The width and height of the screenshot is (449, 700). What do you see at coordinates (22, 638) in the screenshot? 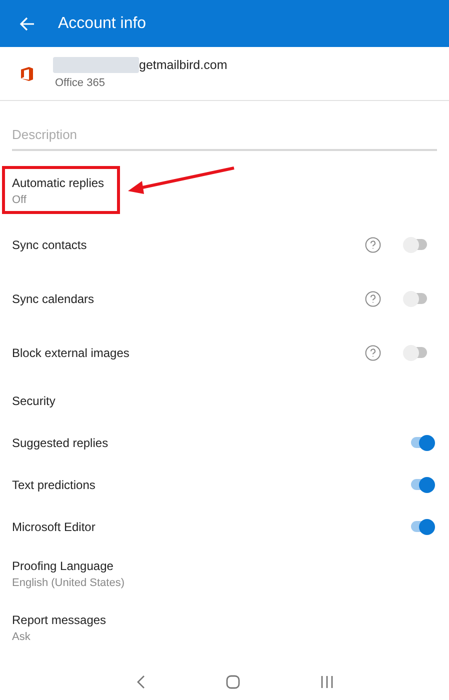
I see `setting-value: Ask` at bounding box center [22, 638].